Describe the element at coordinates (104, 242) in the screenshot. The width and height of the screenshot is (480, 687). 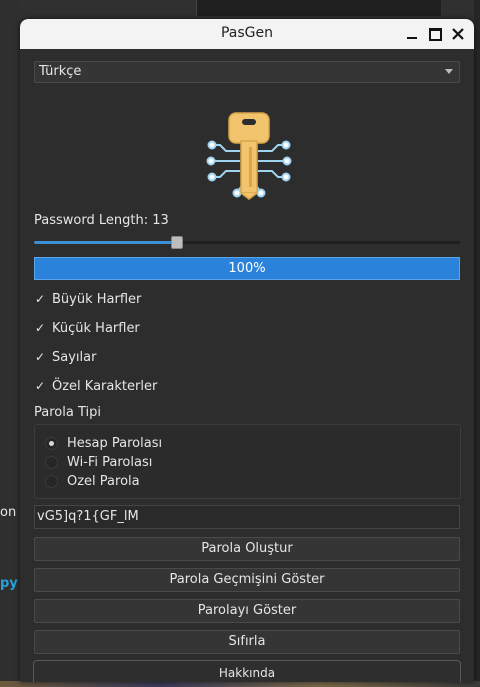
I see `slider-fill` at that location.